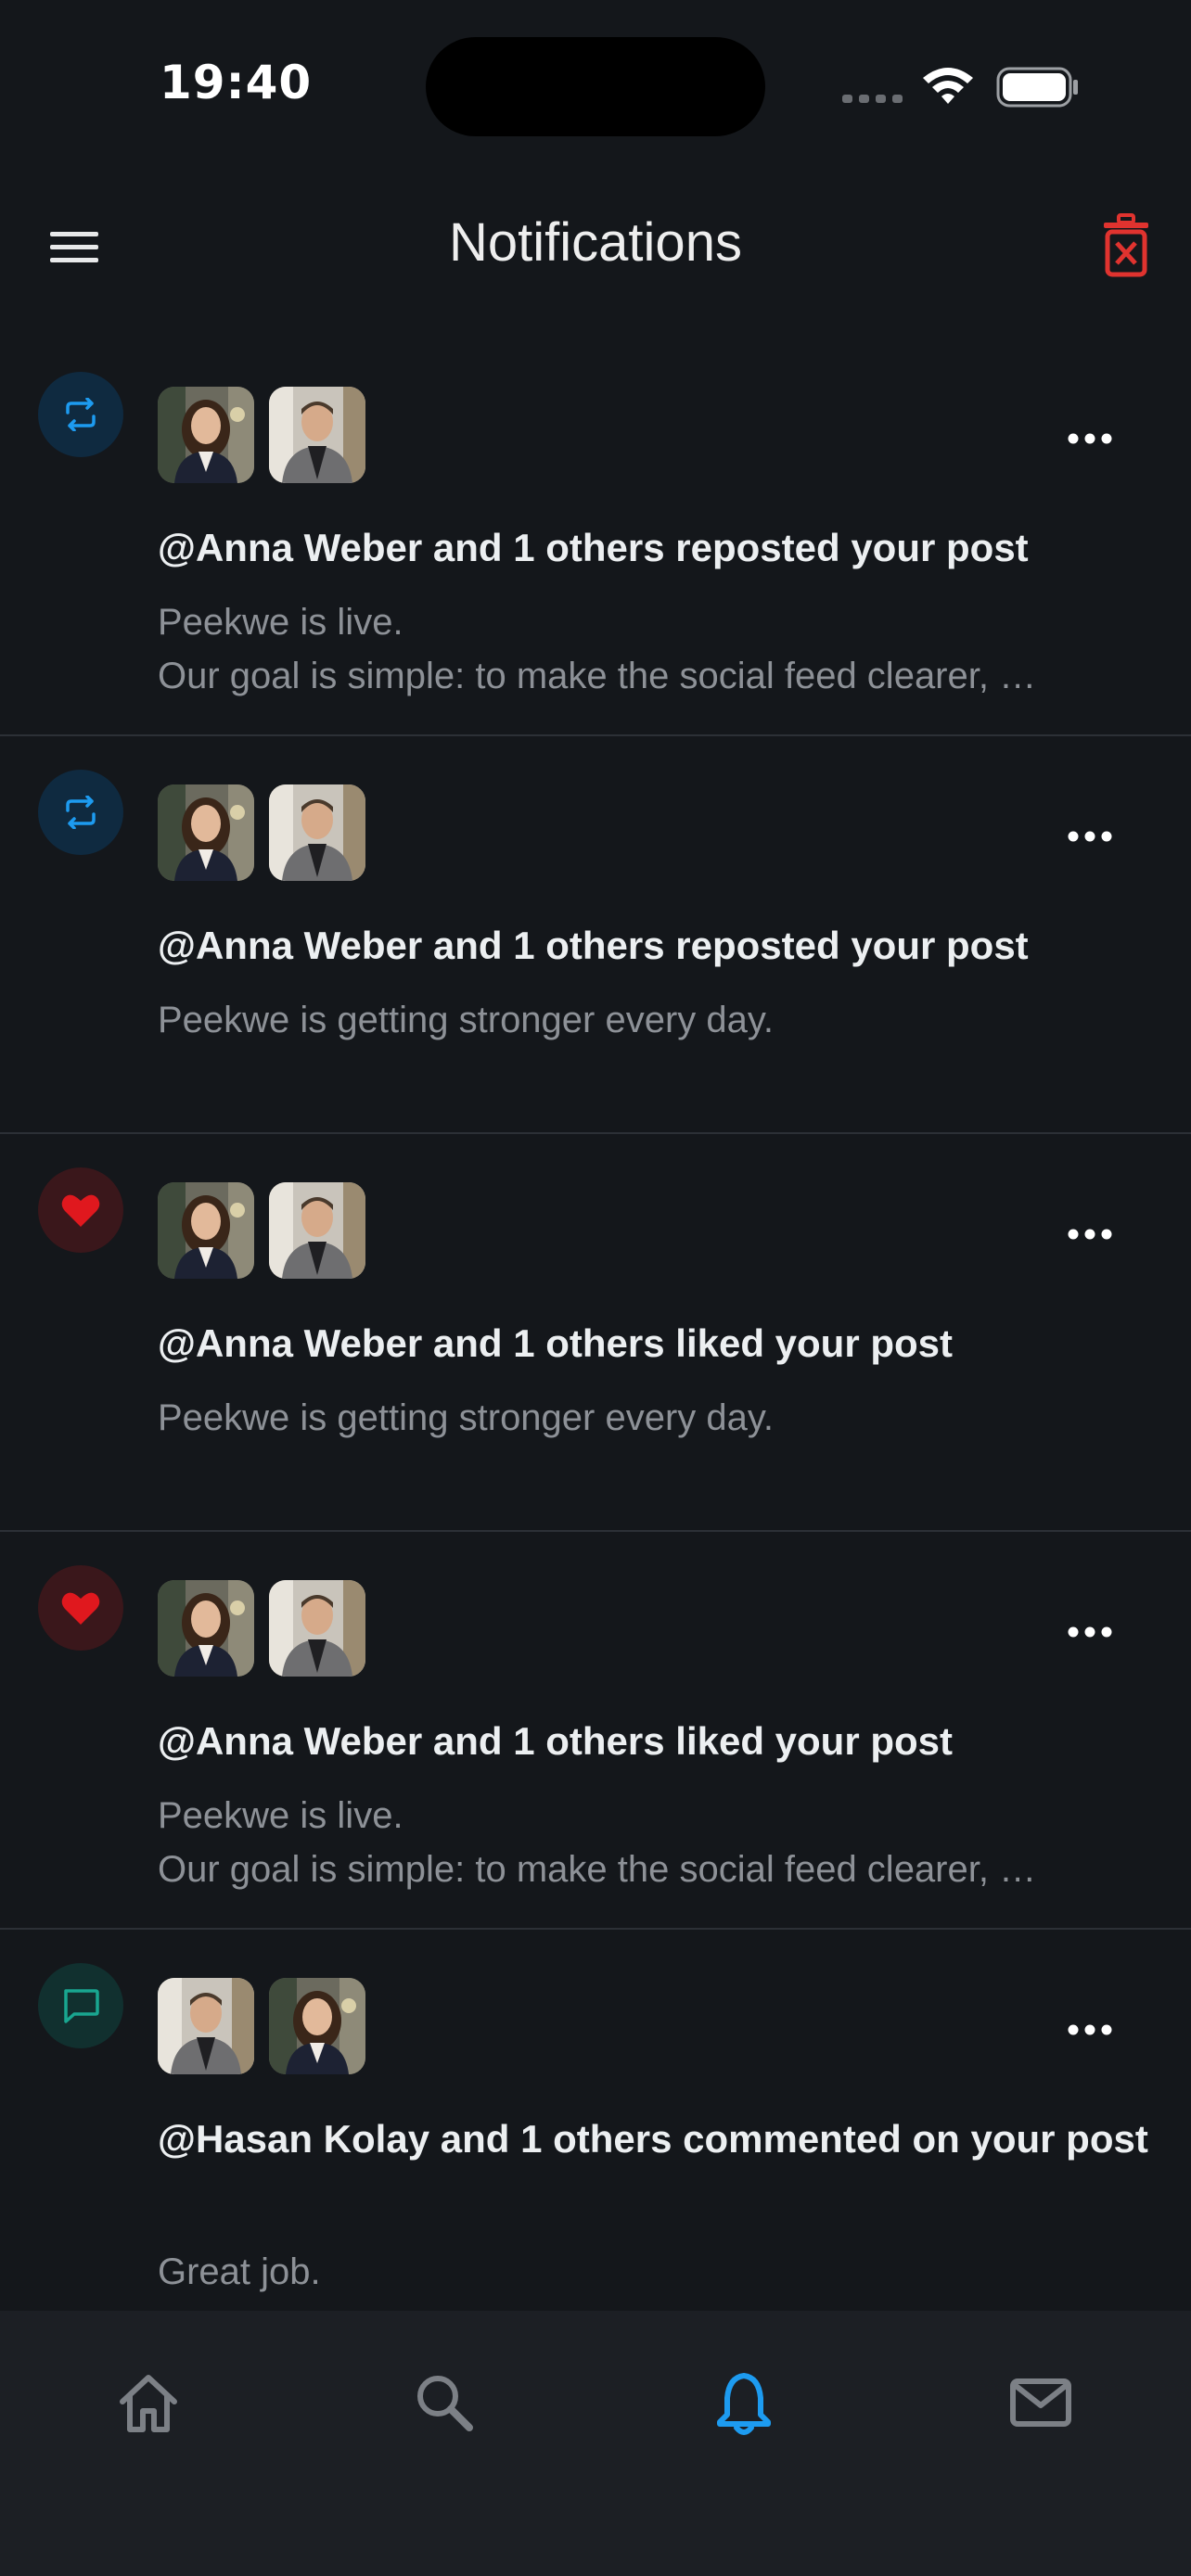  I want to click on comment-badge, so click(80, 2006).